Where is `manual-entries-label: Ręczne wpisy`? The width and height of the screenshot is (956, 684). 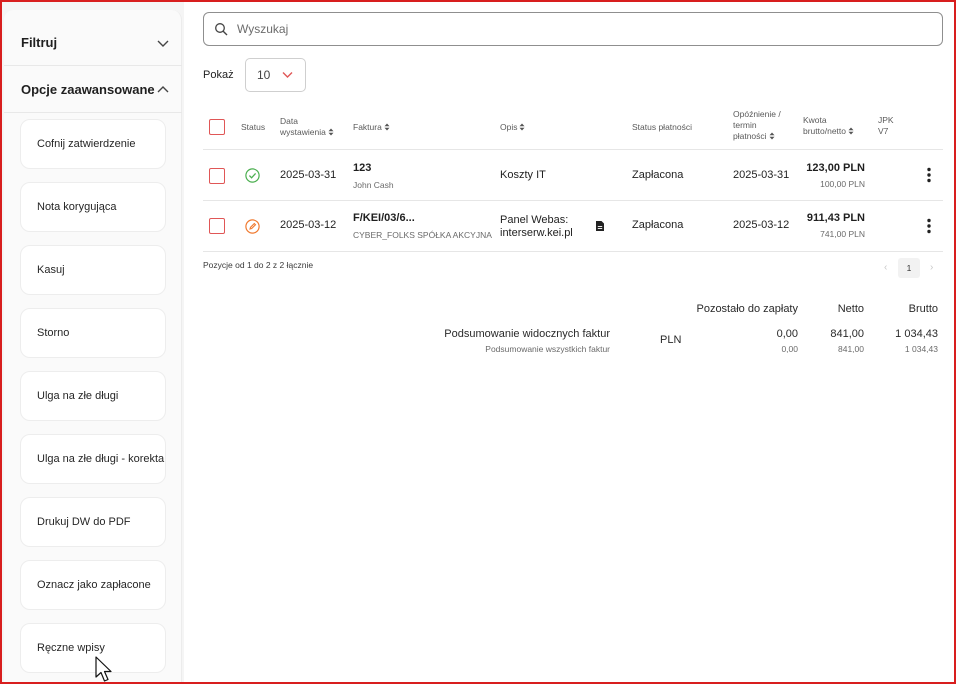
manual-entries-label: Ręczne wpisy is located at coordinates (71, 648).